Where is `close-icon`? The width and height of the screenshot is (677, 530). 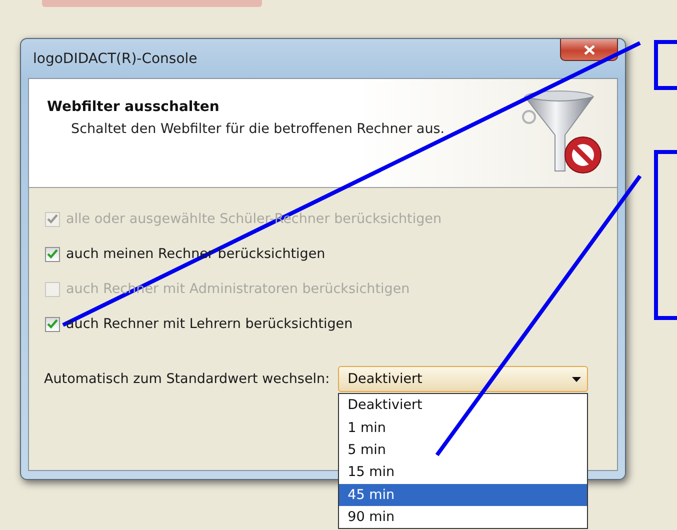 close-icon is located at coordinates (589, 49).